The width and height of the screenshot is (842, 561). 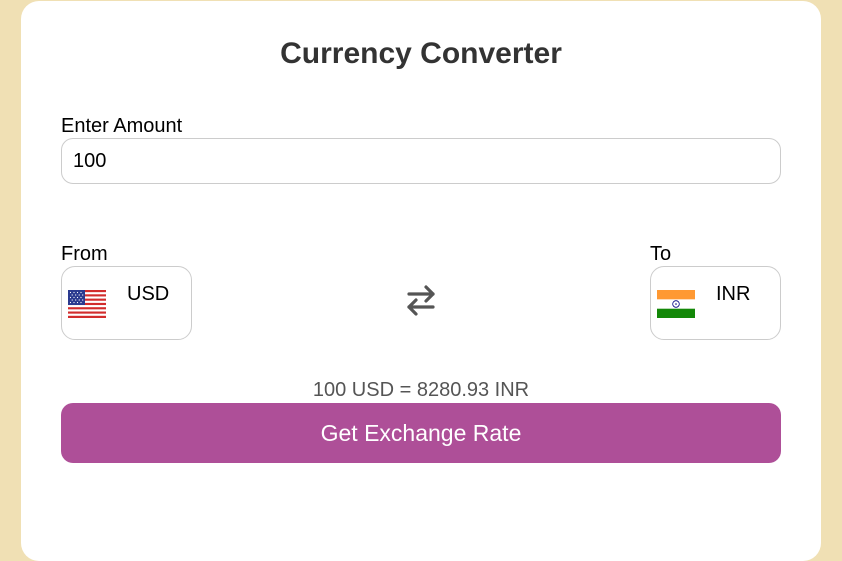 What do you see at coordinates (148, 294) in the screenshot?
I see `from-currency-code: USD` at bounding box center [148, 294].